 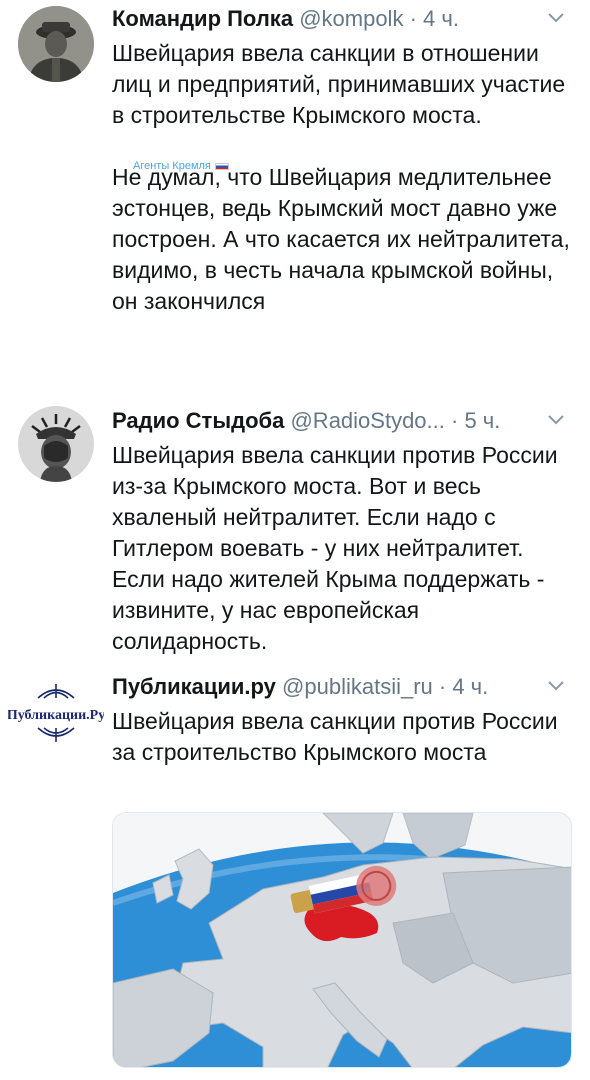 What do you see at coordinates (351, 18) in the screenshot?
I see `user-handle: @kompolk` at bounding box center [351, 18].